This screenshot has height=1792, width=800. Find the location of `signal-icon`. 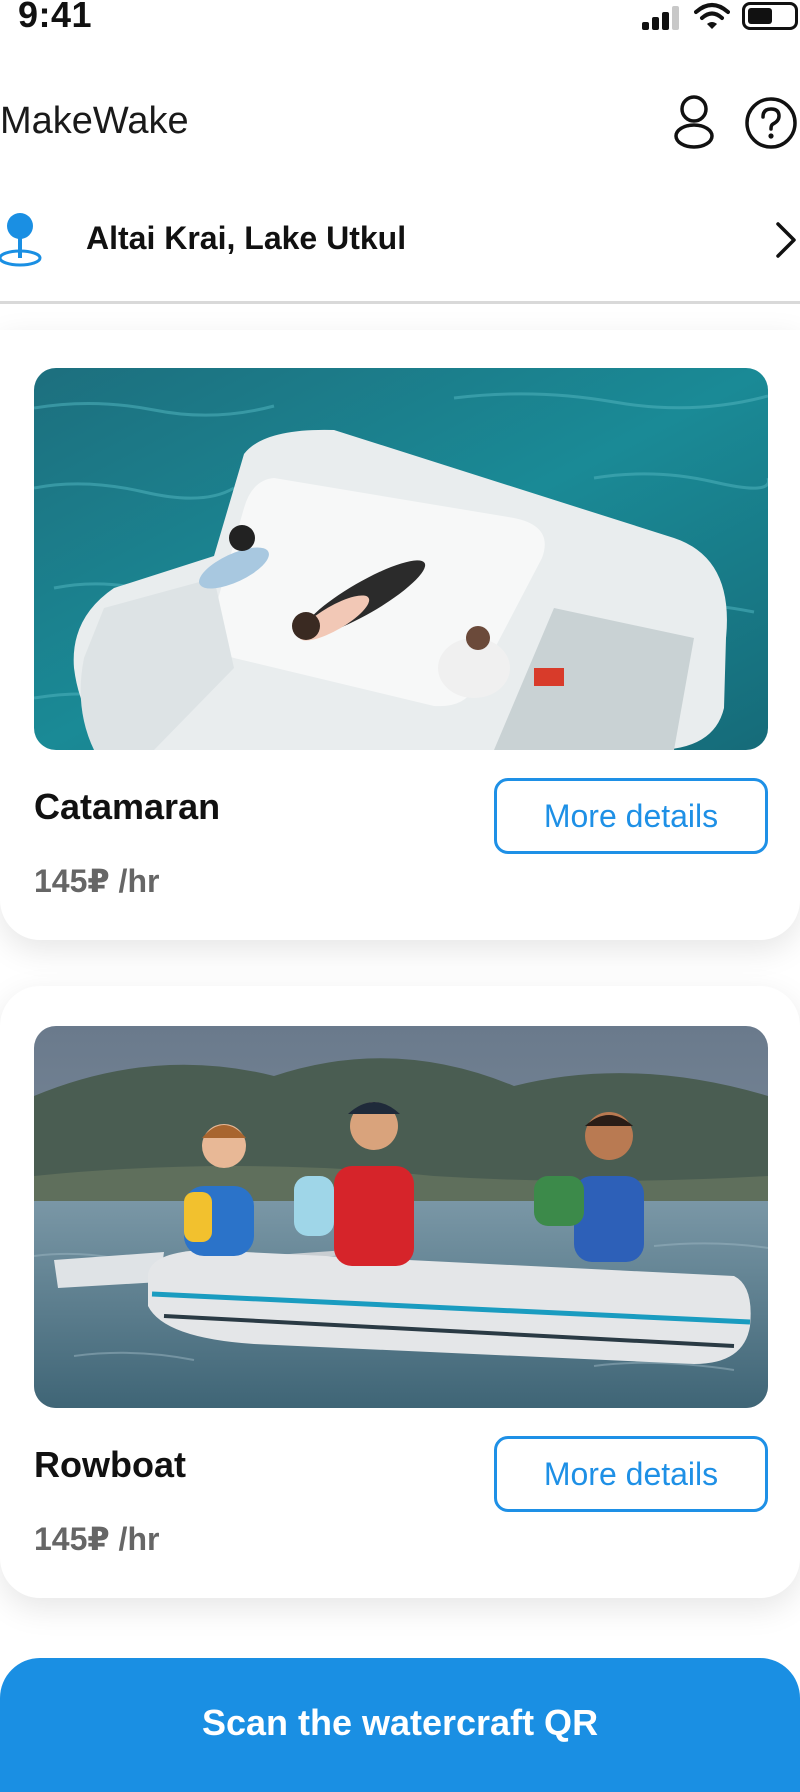

signal-icon is located at coordinates (662, 18).